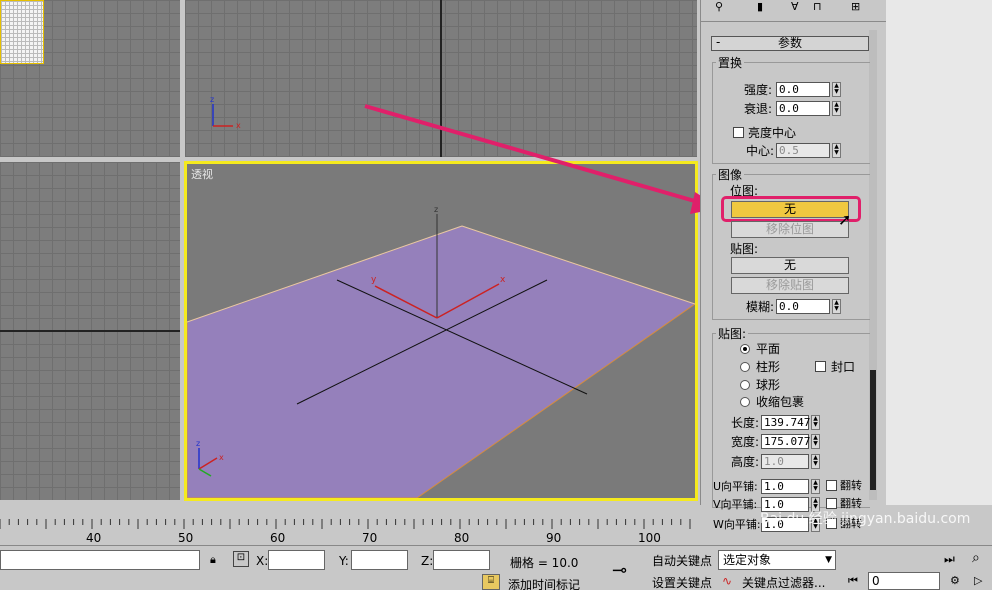 Image resolution: width=992 pixels, height=590 pixels. Describe the element at coordinates (745, 402) in the screenshot. I see `mapping-radio-shrinkwrap` at that location.